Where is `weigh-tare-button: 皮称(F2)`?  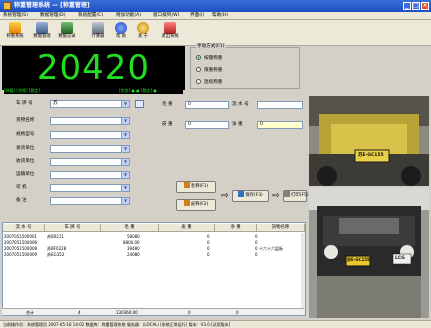 weigh-tare-button: 皮称(F2) is located at coordinates (196, 205).